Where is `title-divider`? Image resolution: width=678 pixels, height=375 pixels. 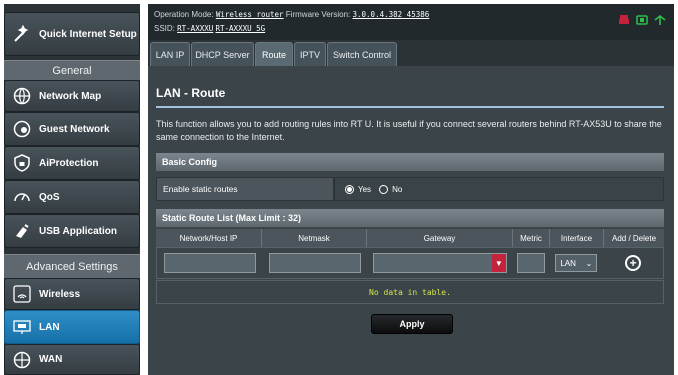 title-divider is located at coordinates (410, 107).